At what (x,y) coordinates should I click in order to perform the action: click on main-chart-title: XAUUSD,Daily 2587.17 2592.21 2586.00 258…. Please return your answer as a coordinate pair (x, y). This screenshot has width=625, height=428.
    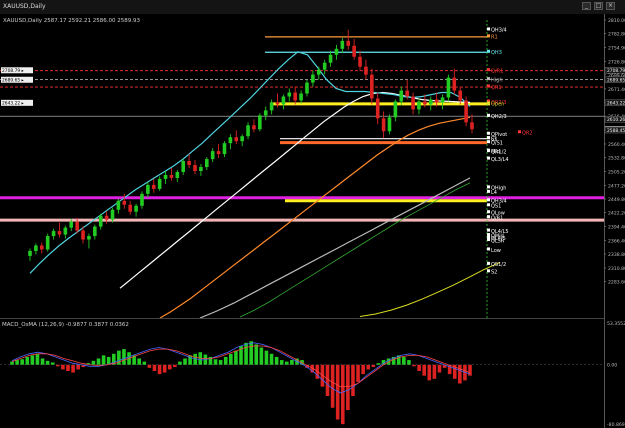
    Looking at the image, I should click on (71, 21).